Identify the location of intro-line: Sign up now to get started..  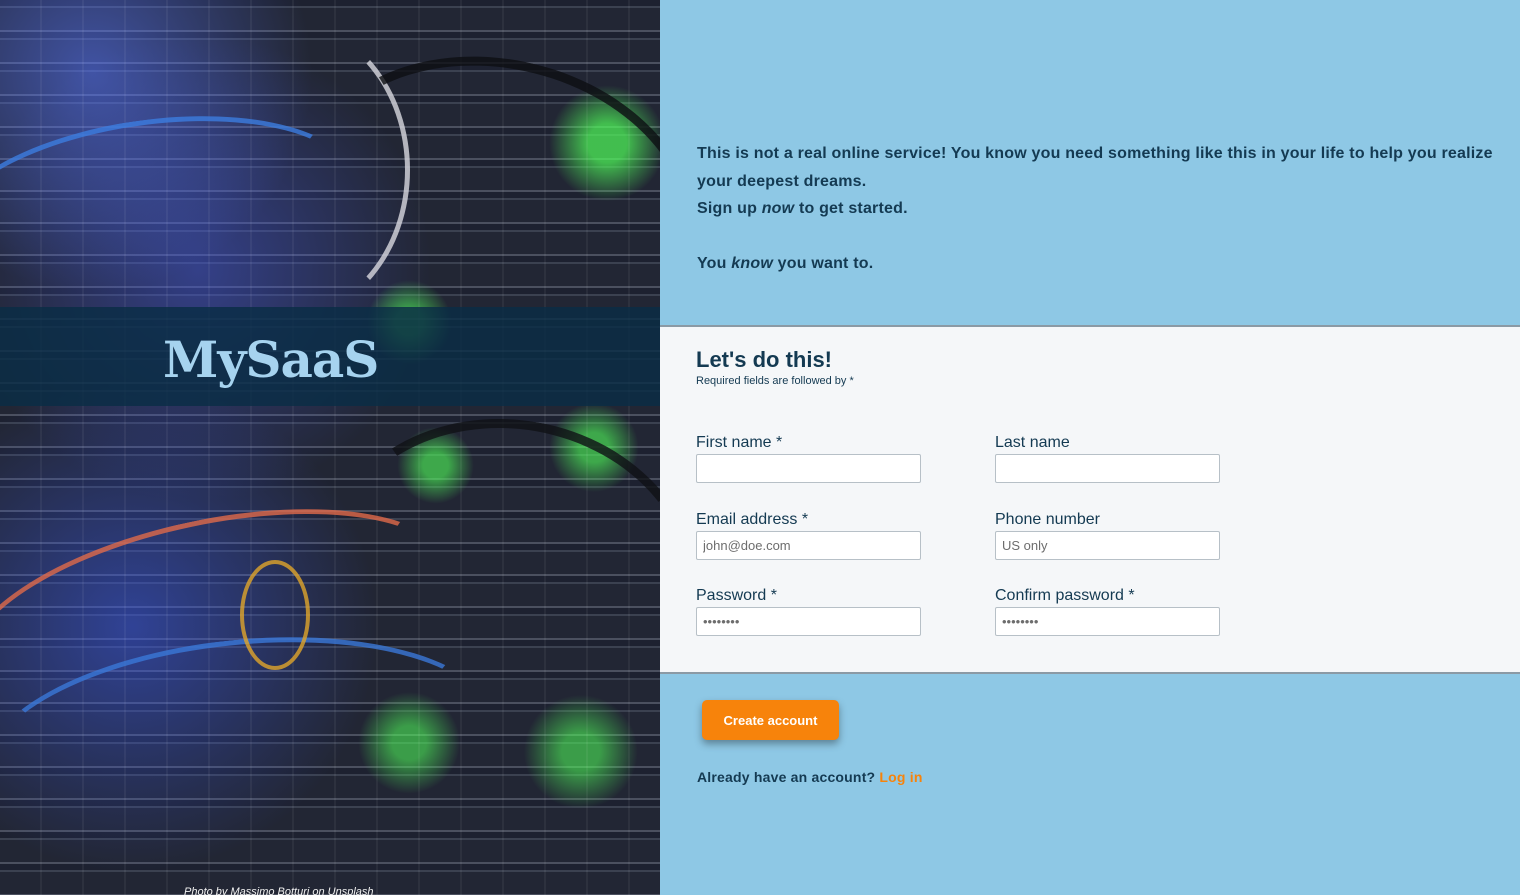
(1108, 209).